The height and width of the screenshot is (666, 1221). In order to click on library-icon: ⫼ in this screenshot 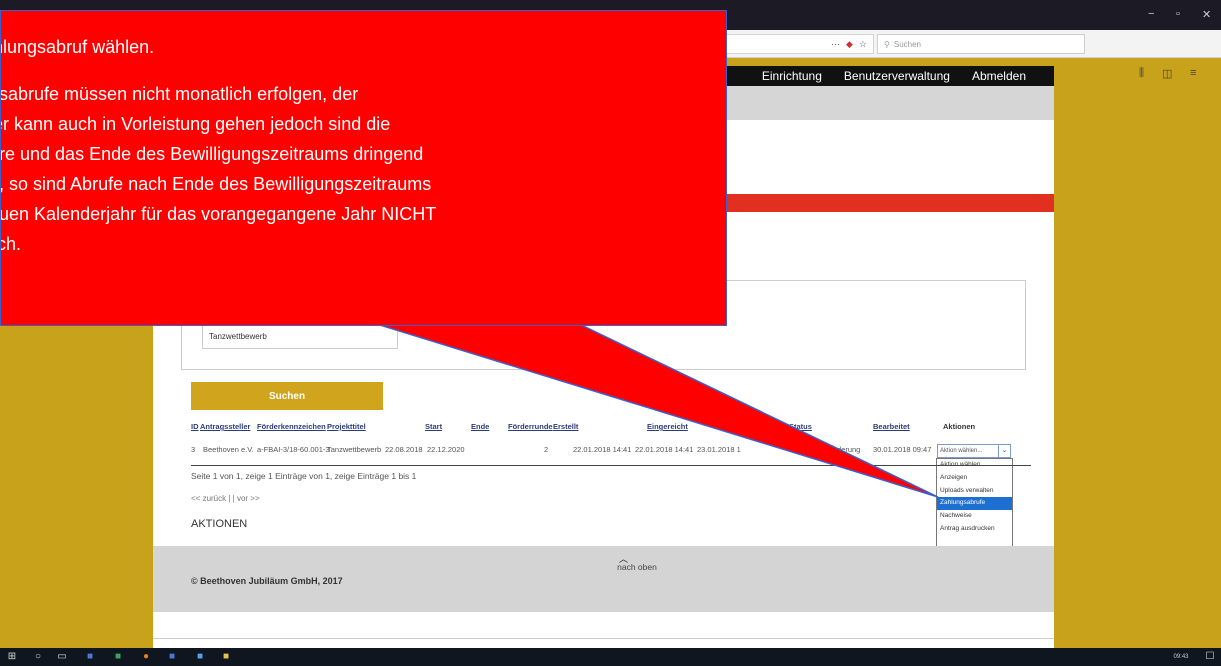, I will do `click(1141, 73)`.